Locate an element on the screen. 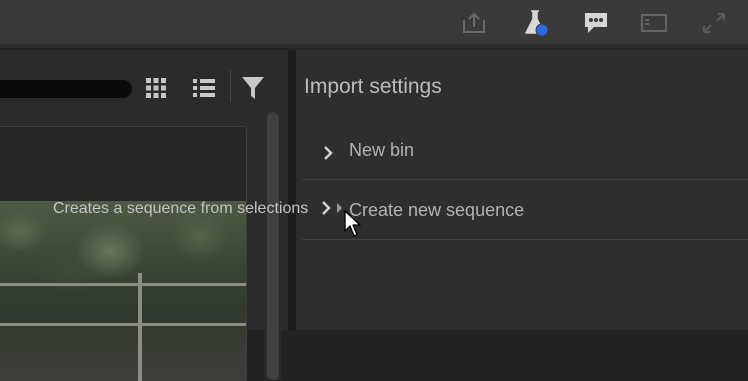  vertical-scrollbar is located at coordinates (273, 246).